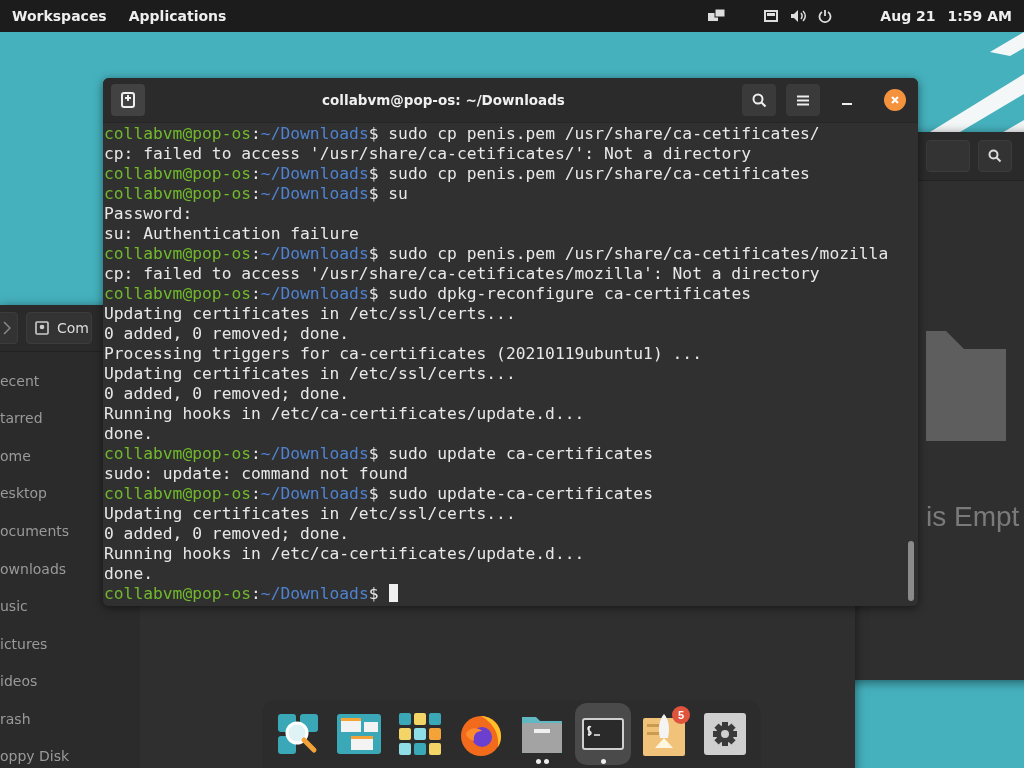 The height and width of the screenshot is (768, 1024). I want to click on menu-button, so click(803, 100).